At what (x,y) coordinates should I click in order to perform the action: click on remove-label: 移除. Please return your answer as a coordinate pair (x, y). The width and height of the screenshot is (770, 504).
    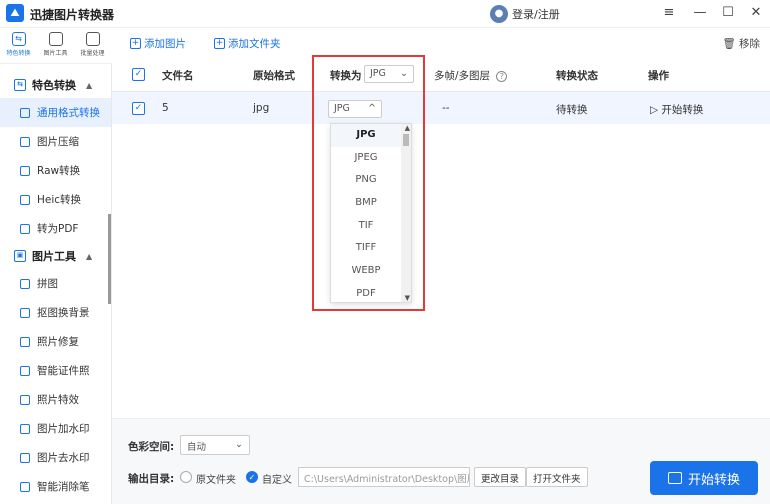
    Looking at the image, I should click on (749, 44).